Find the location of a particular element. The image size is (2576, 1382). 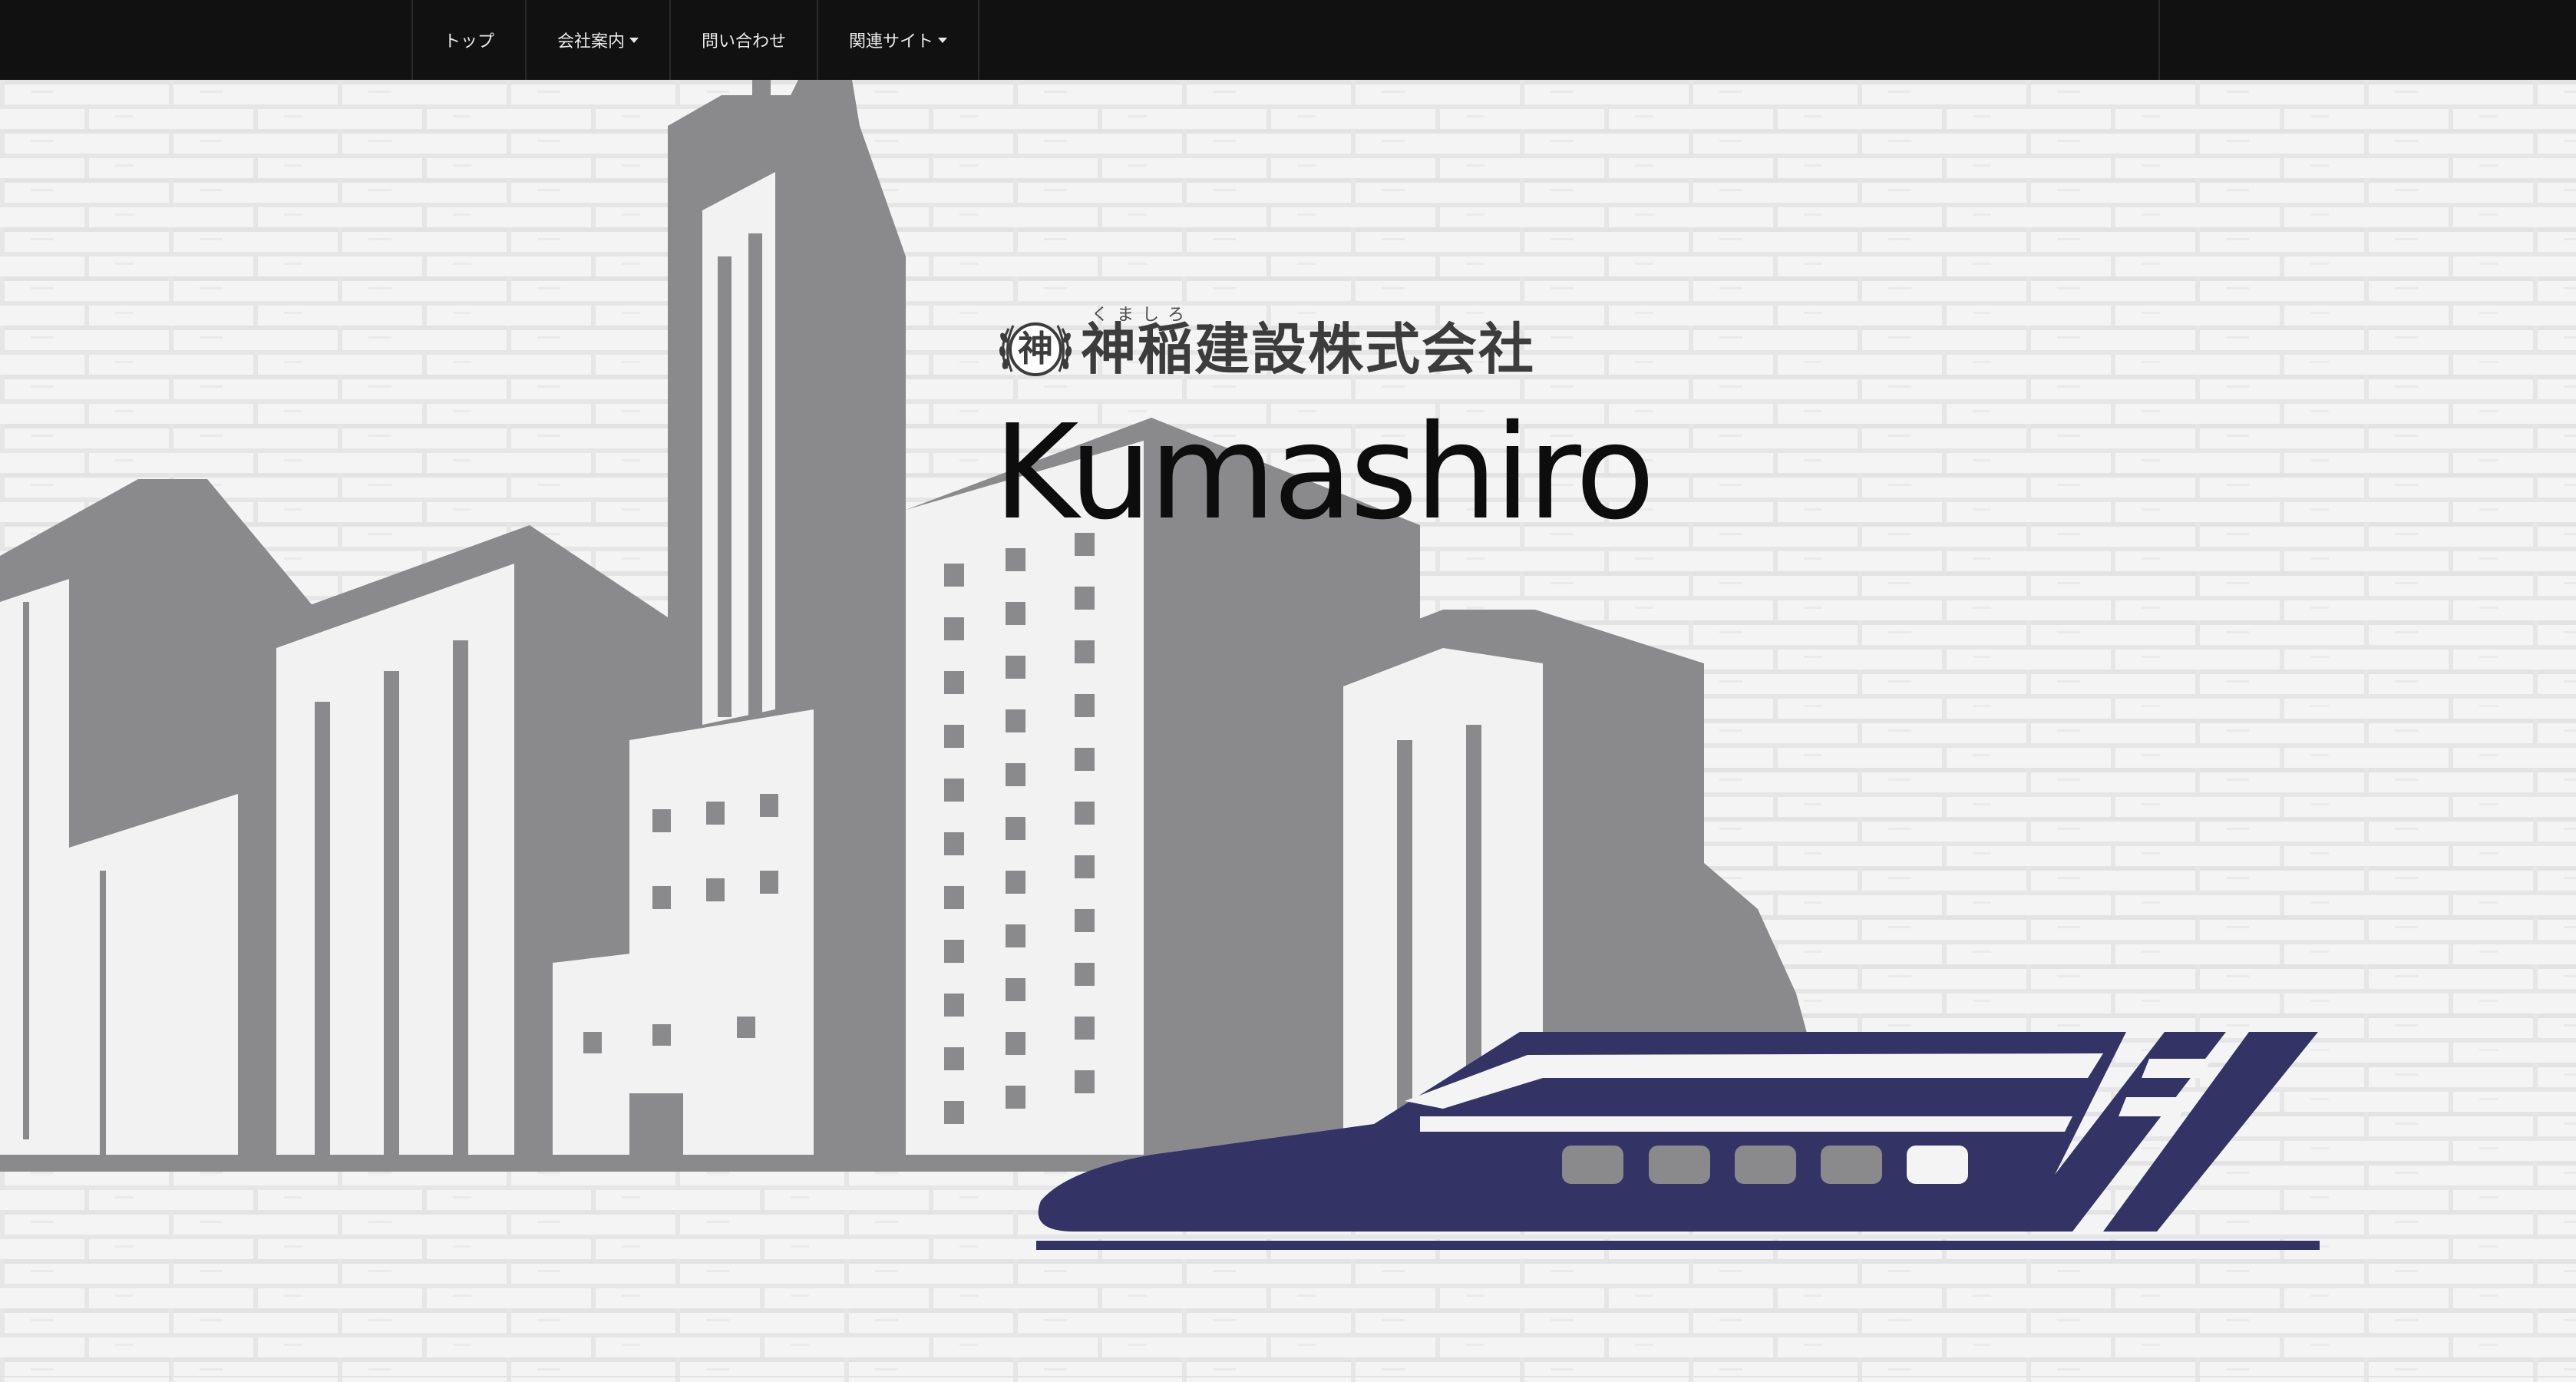

top-navbar: トップ 会社案内 問い合わせ 関連サイト is located at coordinates (1288, 40).